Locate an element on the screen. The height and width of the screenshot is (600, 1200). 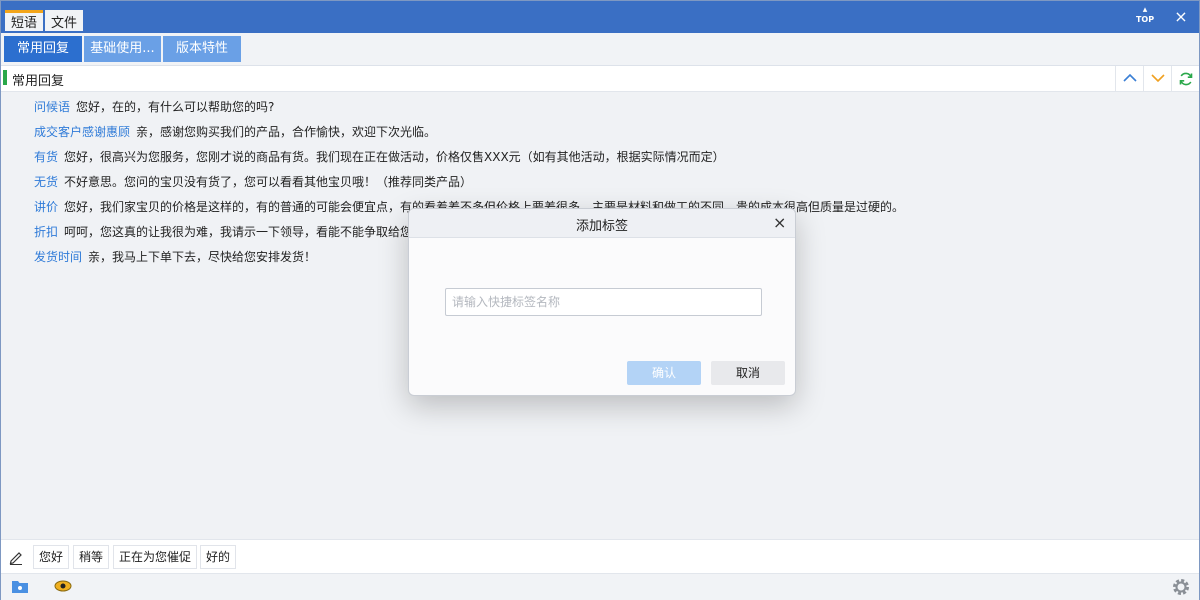
list-item: 问候语 您好，在的，有什么可以帮助您的吗? is located at coordinates (154, 106).